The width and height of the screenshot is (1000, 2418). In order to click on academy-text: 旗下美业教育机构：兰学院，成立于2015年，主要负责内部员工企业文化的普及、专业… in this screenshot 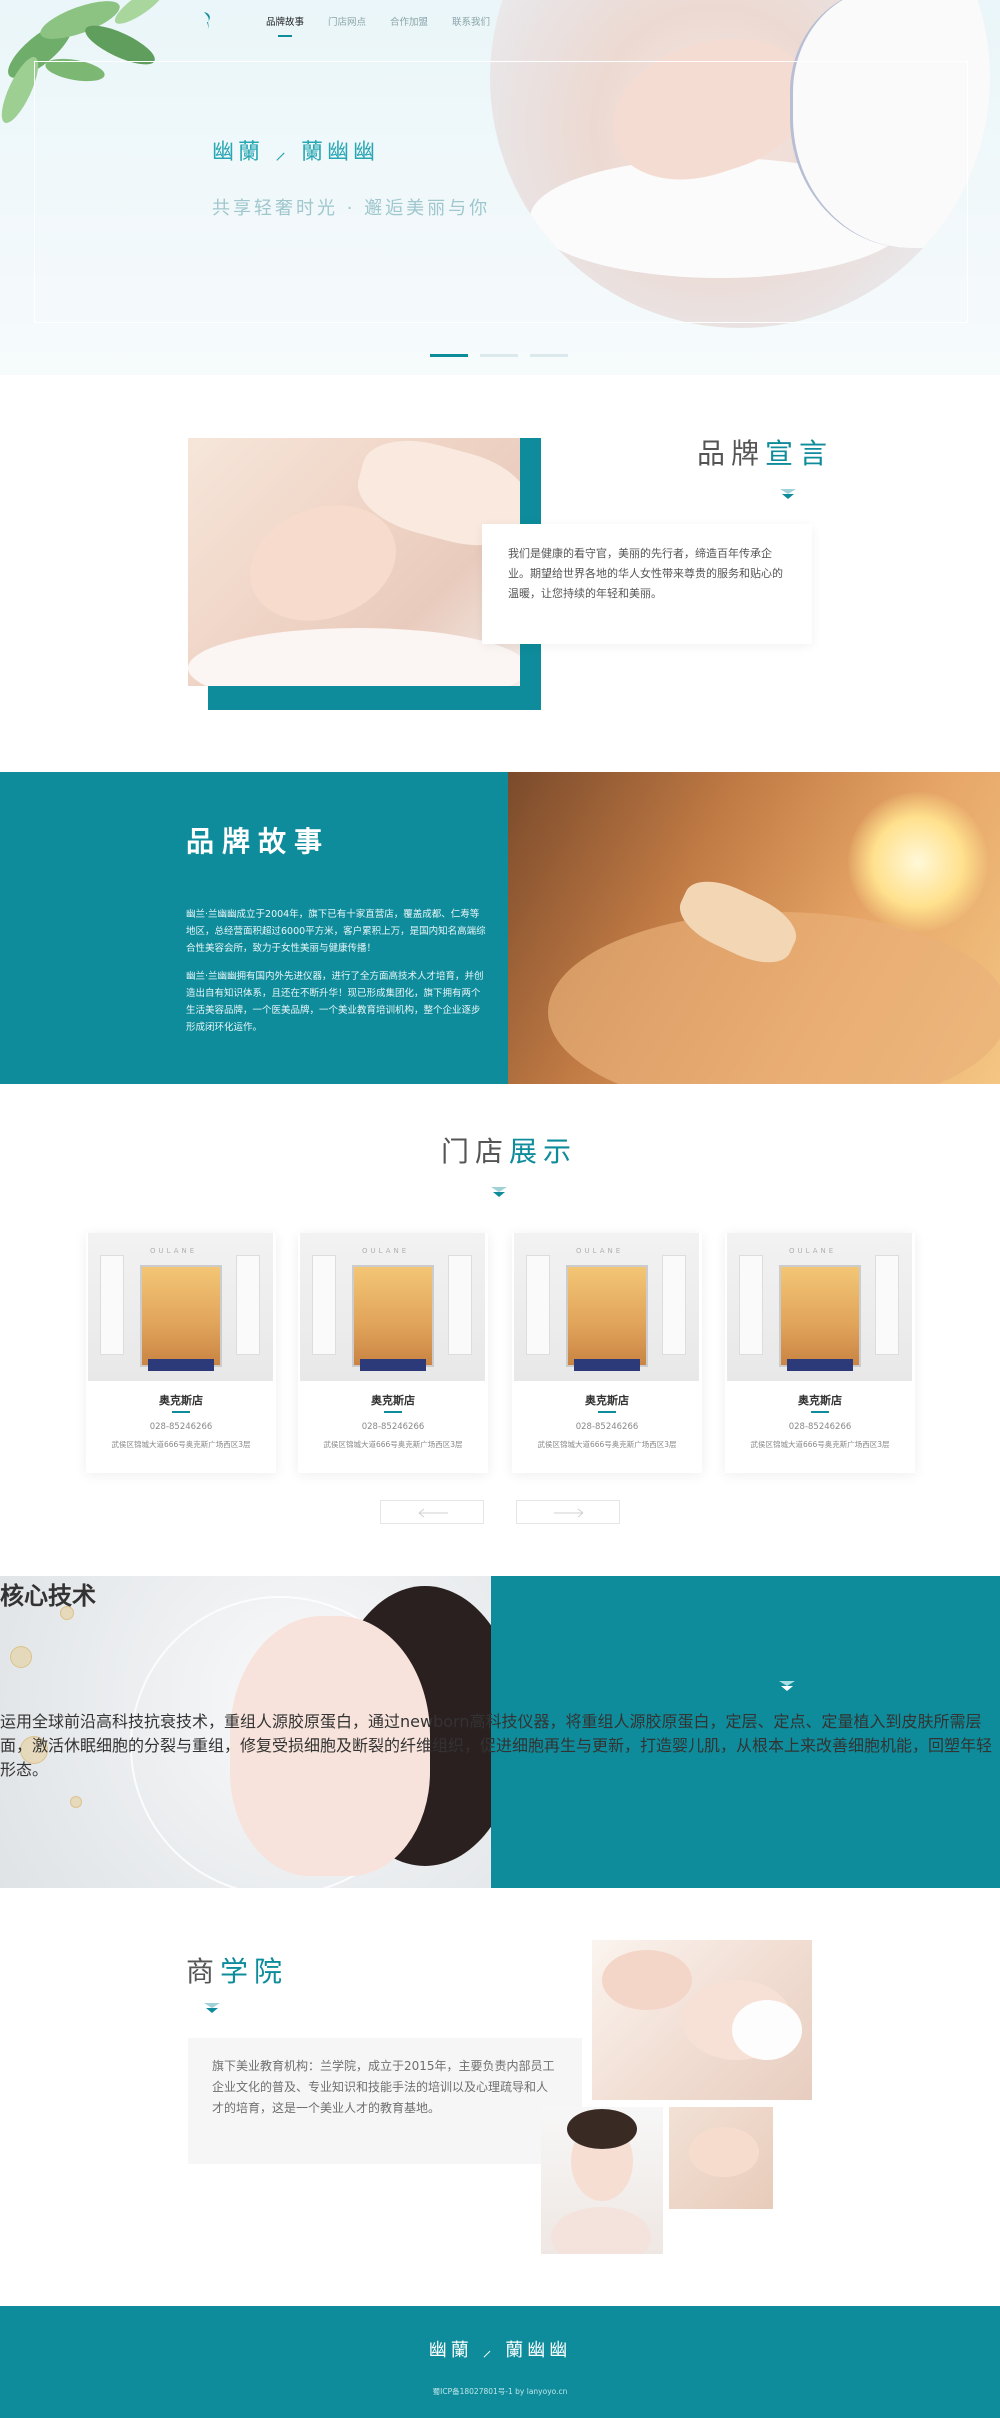, I will do `click(383, 2087)`.